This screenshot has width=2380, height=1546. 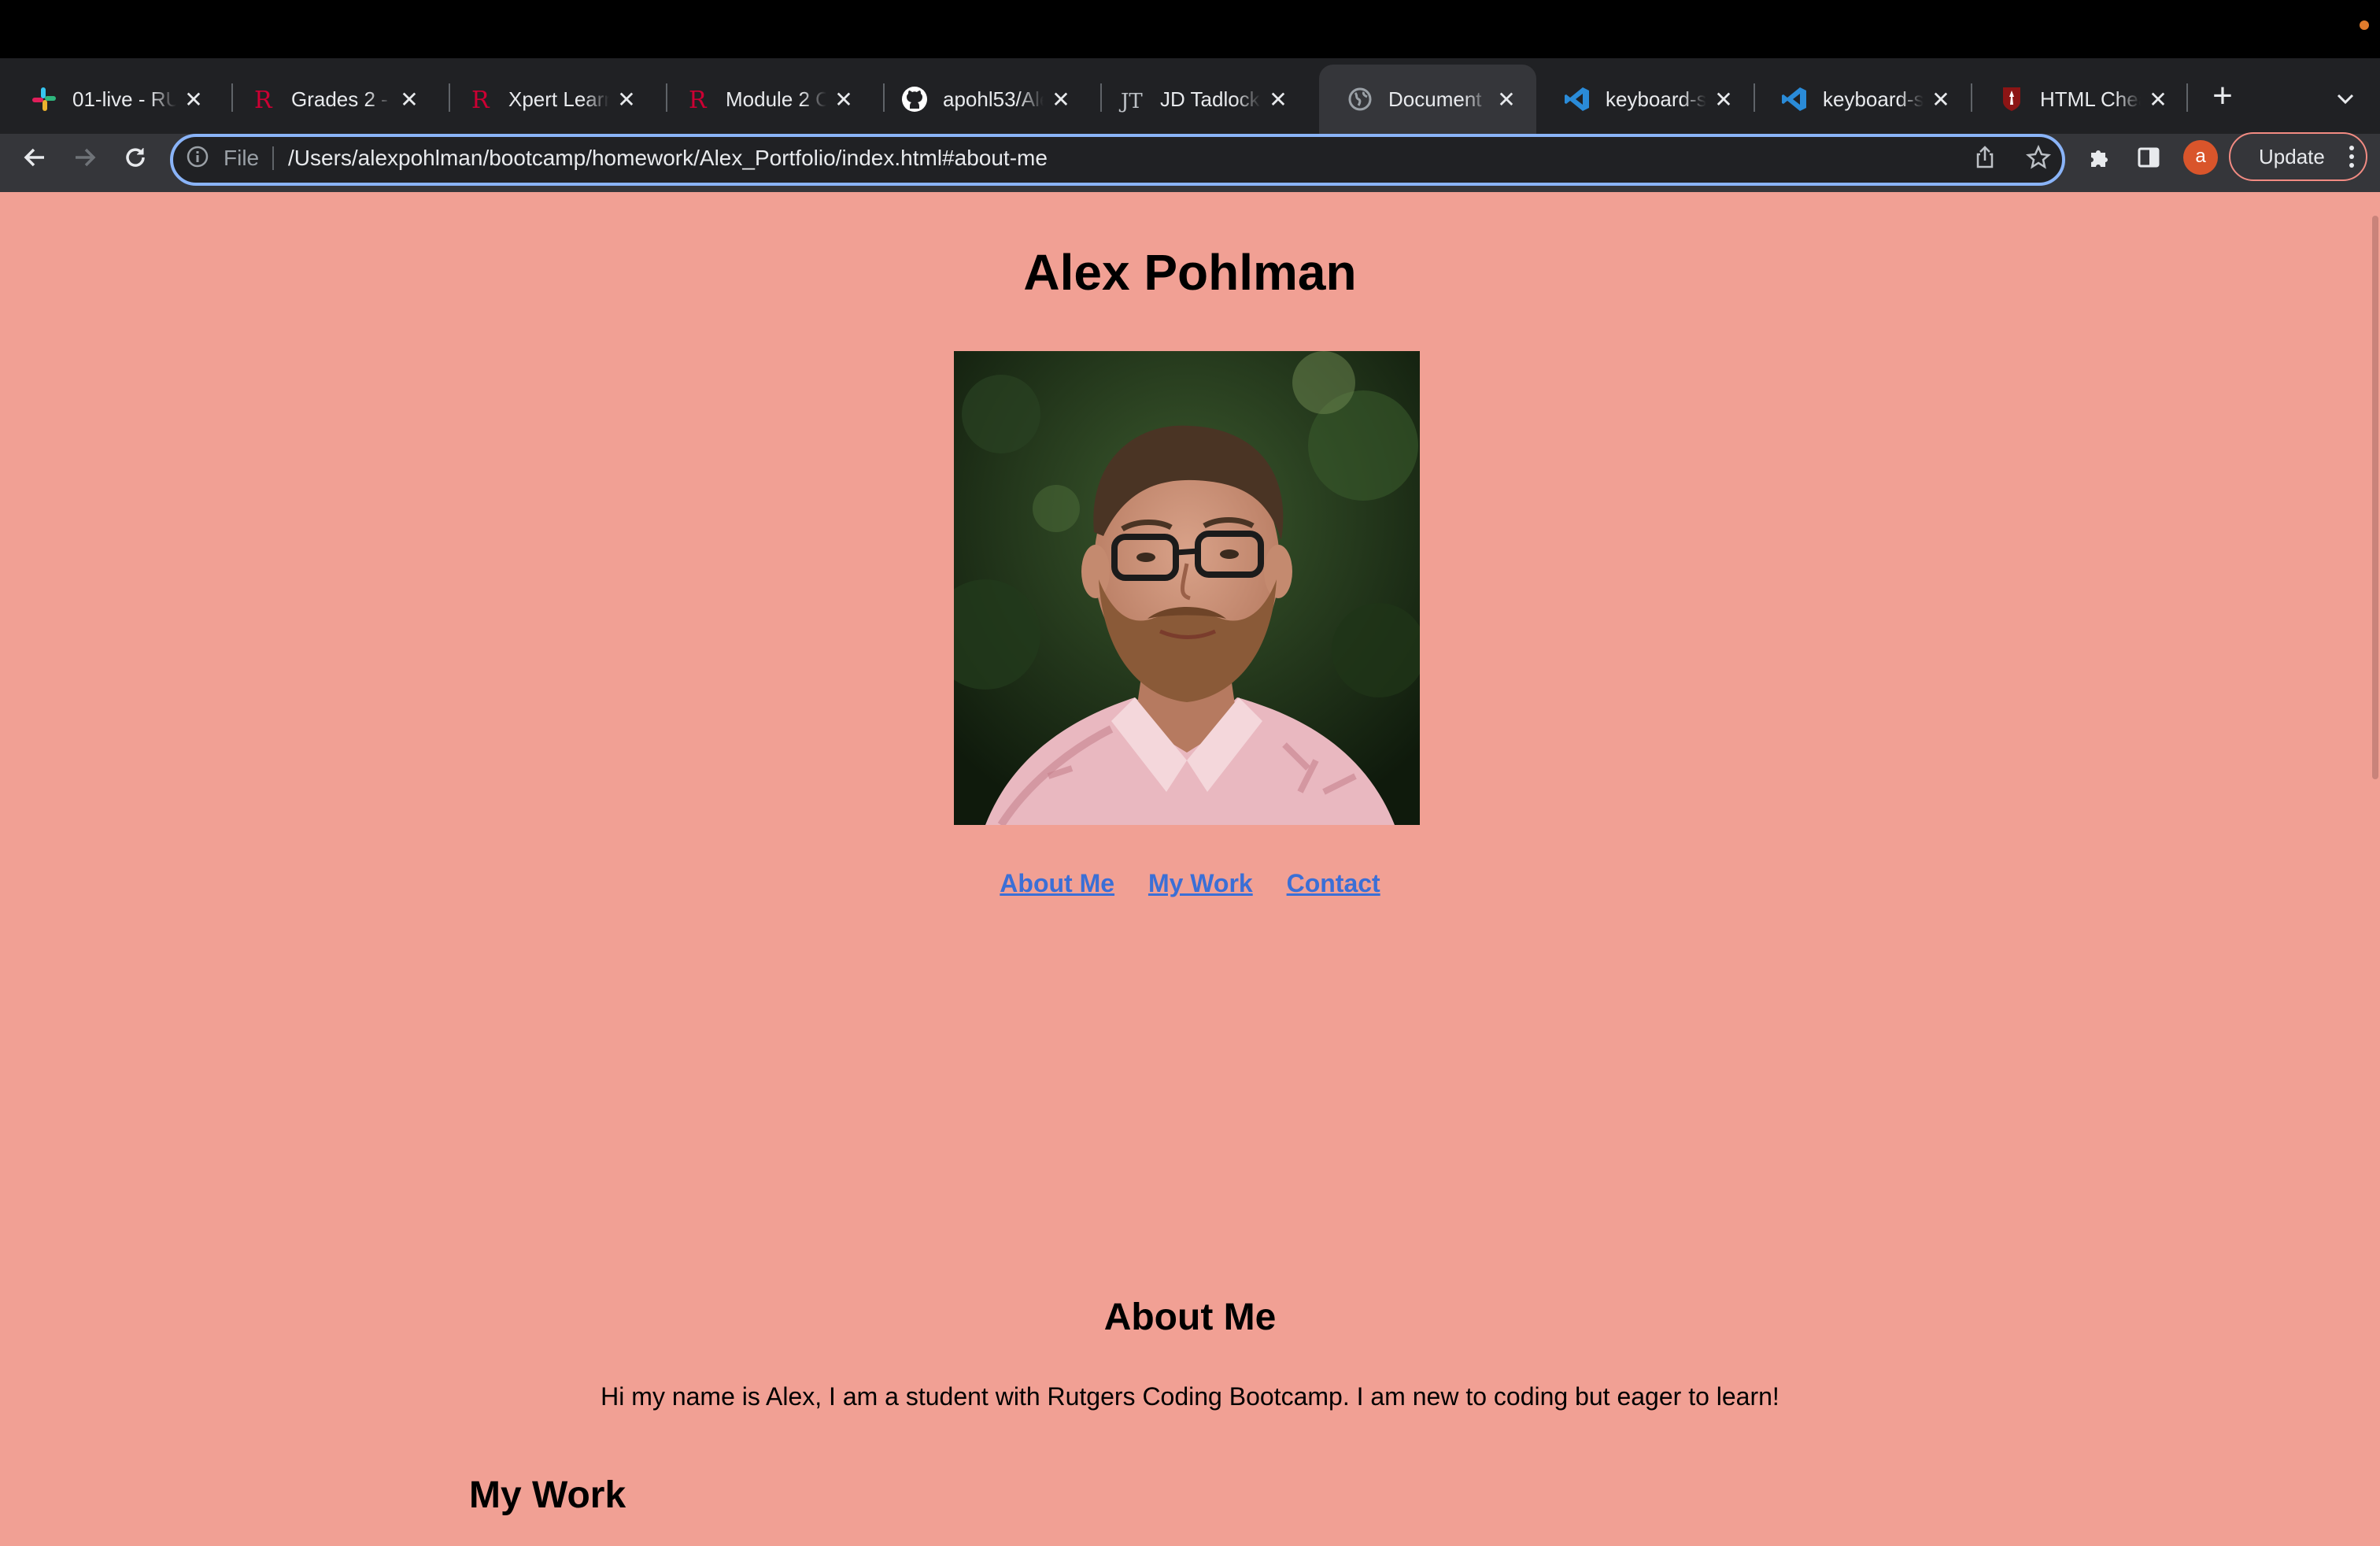 I want to click on profile-photo, so click(x=1187, y=588).